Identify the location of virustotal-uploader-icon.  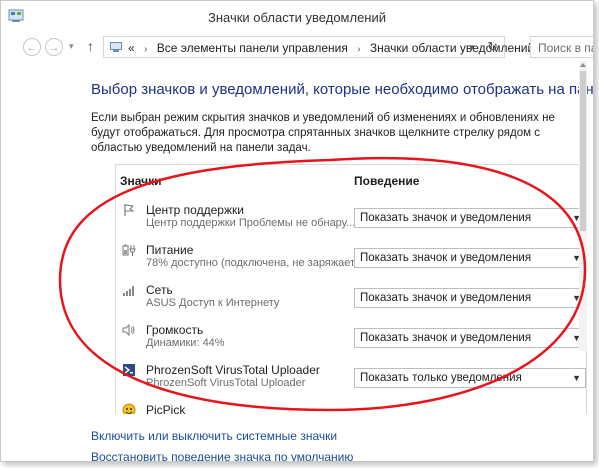
(129, 370).